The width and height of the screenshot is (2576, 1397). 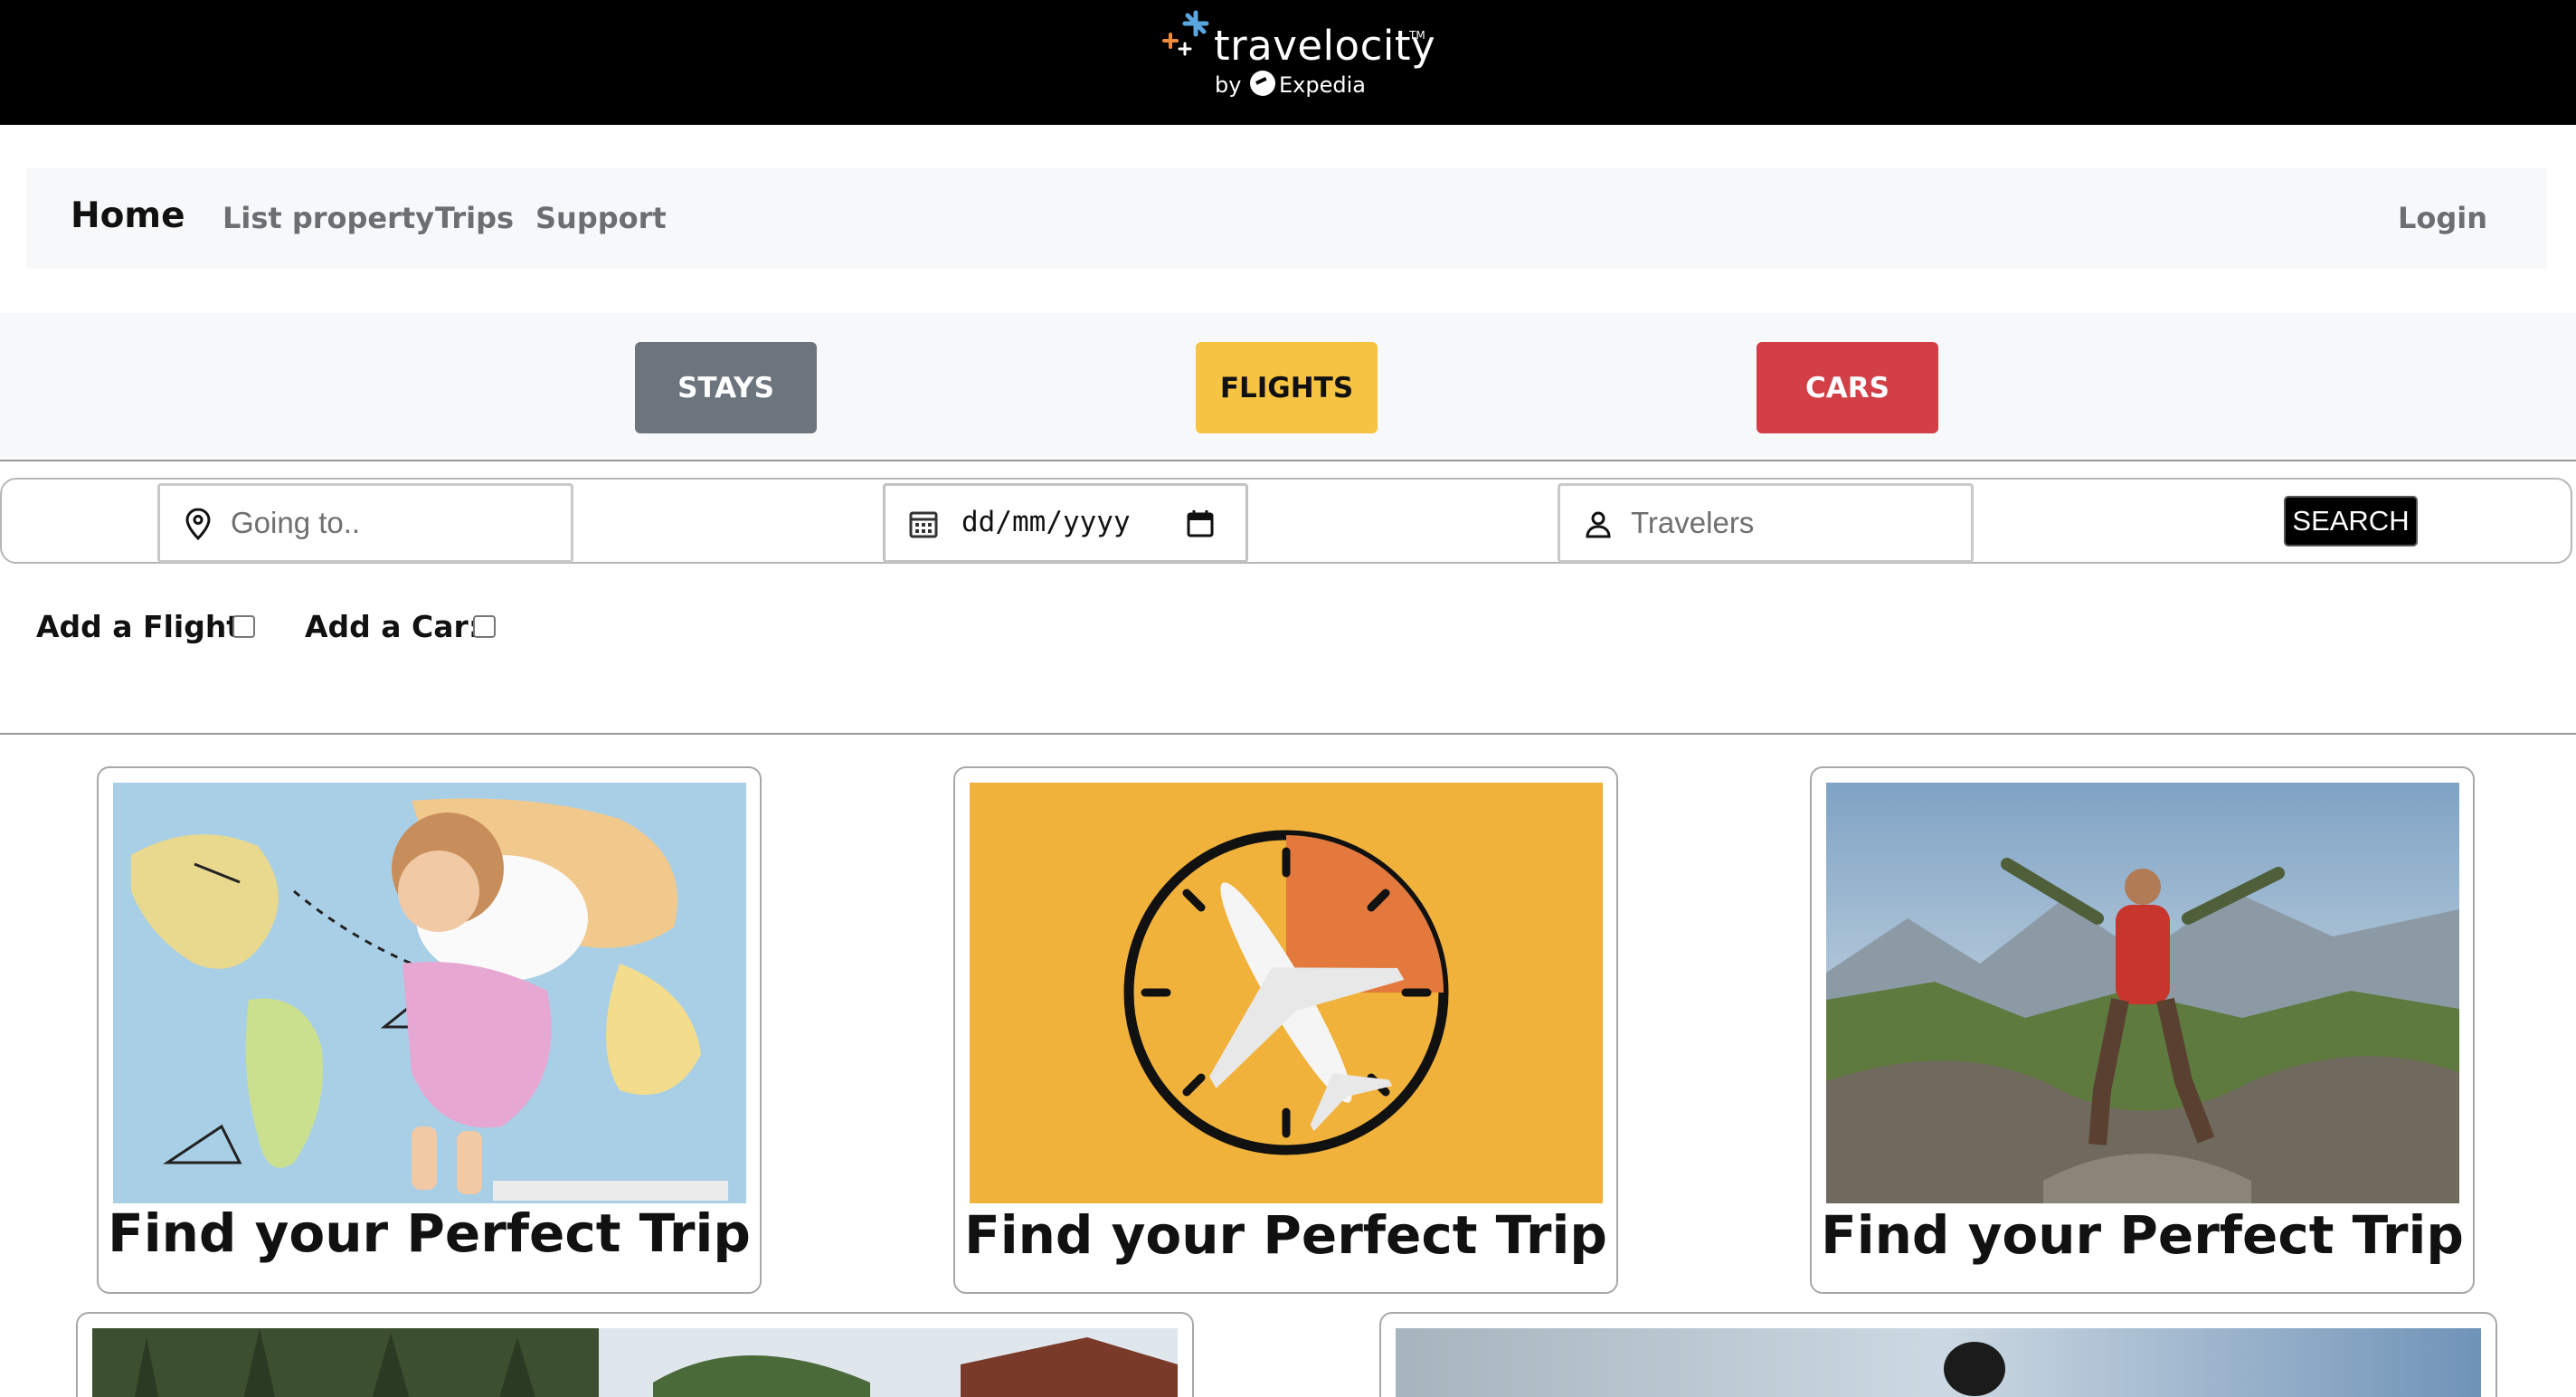 I want to click on girl-map-image, so click(x=429, y=993).